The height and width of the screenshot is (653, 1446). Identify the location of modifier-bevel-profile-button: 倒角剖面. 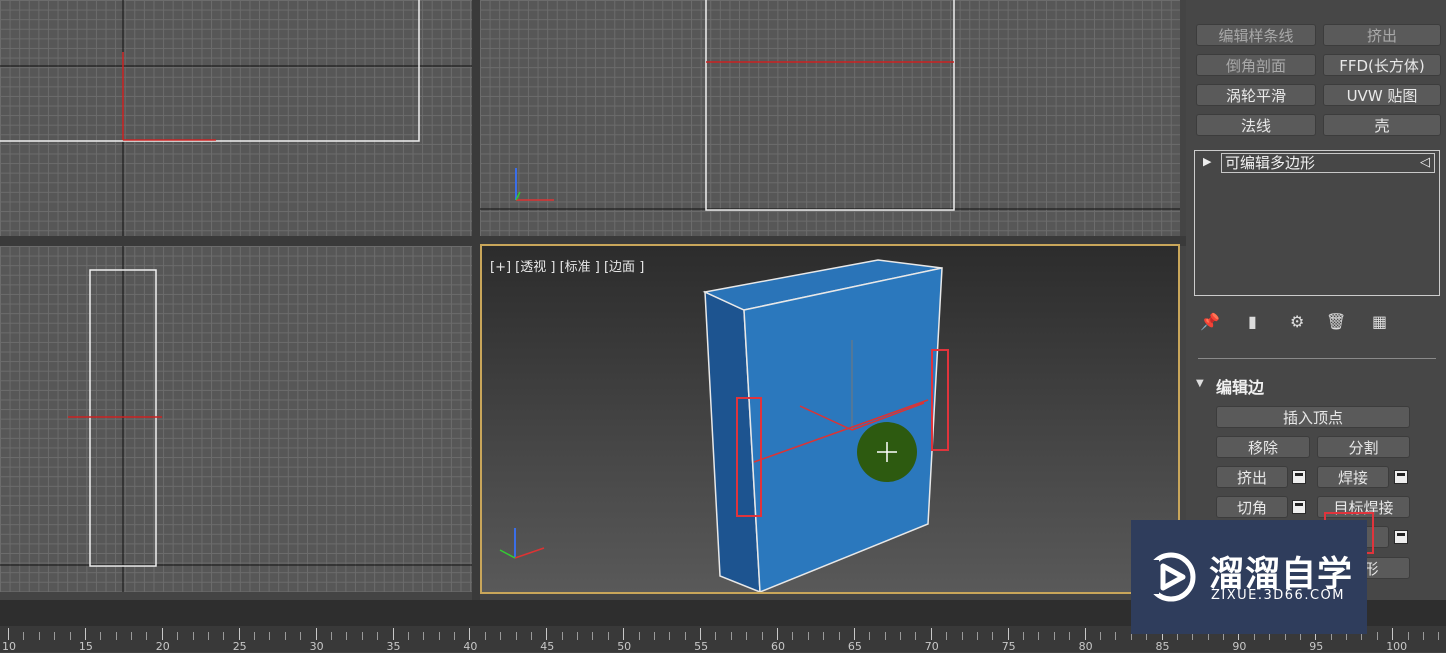
(1256, 65).